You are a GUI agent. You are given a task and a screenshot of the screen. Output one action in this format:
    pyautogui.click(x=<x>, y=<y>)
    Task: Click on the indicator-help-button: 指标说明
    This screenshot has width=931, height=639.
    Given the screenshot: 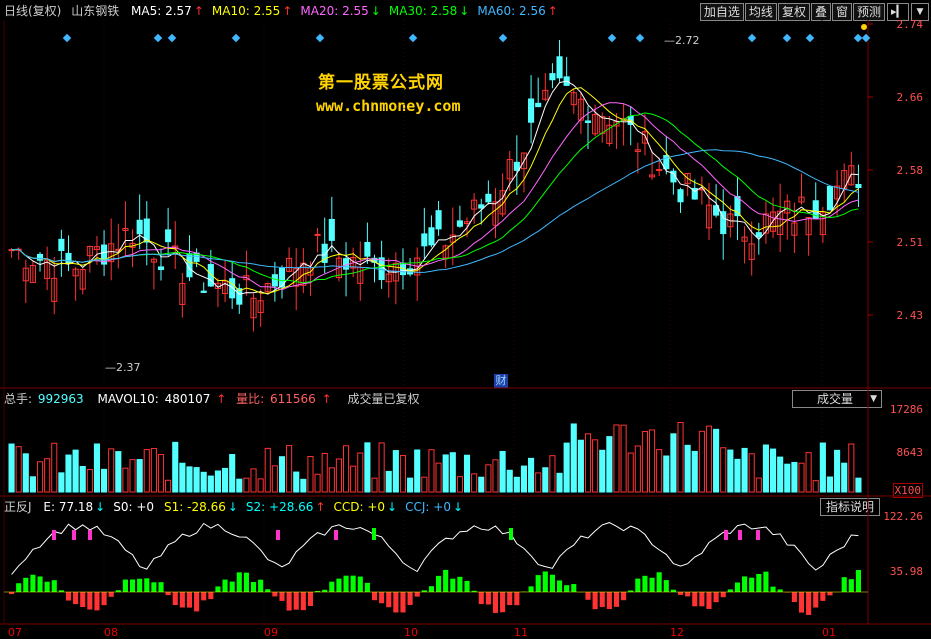 What is the action you would take?
    pyautogui.click(x=850, y=507)
    